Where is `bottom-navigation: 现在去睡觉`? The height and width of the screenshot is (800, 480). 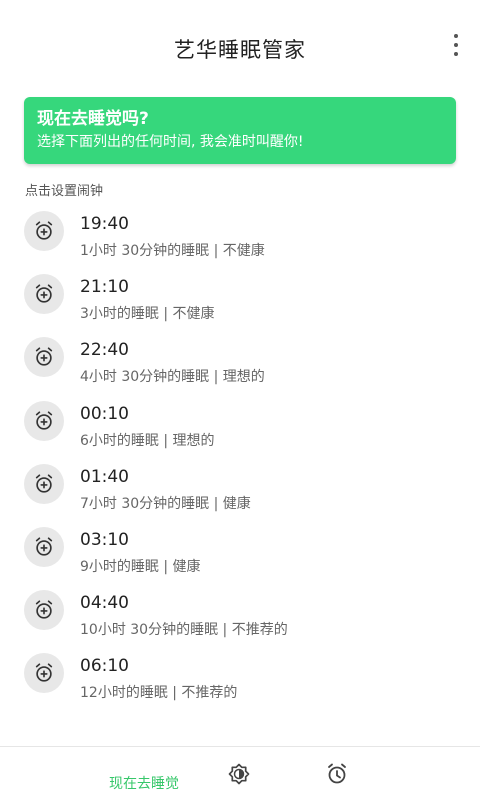 bottom-navigation: 现在去睡觉 is located at coordinates (240, 773).